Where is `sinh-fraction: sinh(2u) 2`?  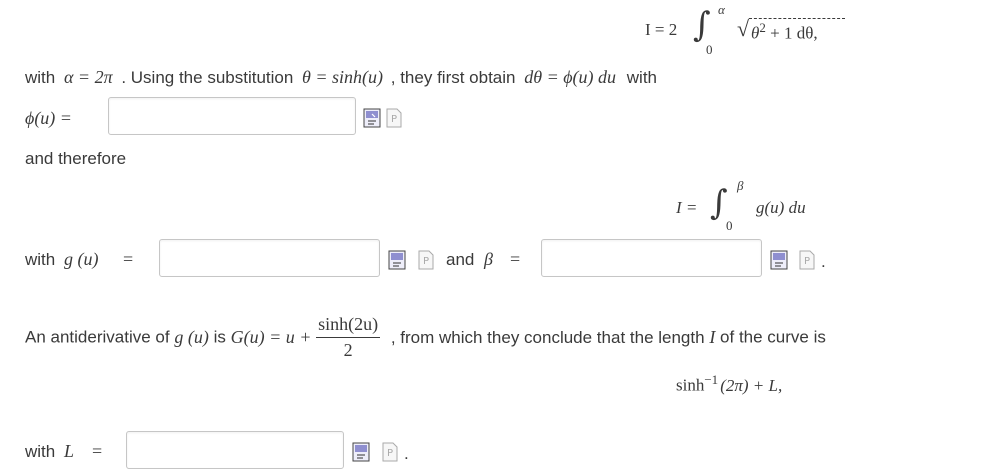 sinh-fraction: sinh(2u) 2 is located at coordinates (348, 337).